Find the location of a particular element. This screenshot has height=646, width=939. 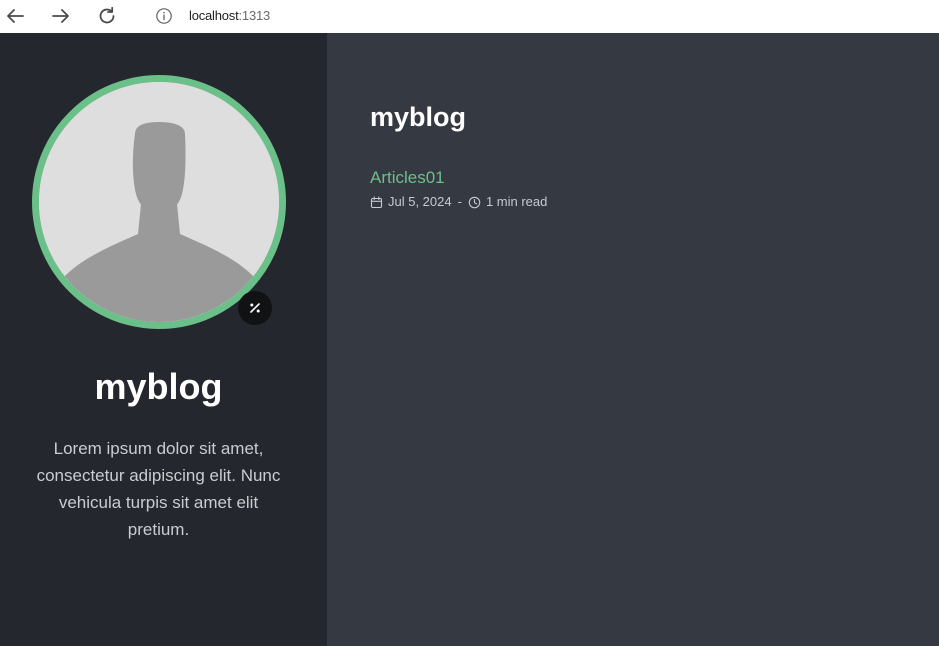

site-title: myblog is located at coordinates (158, 386).